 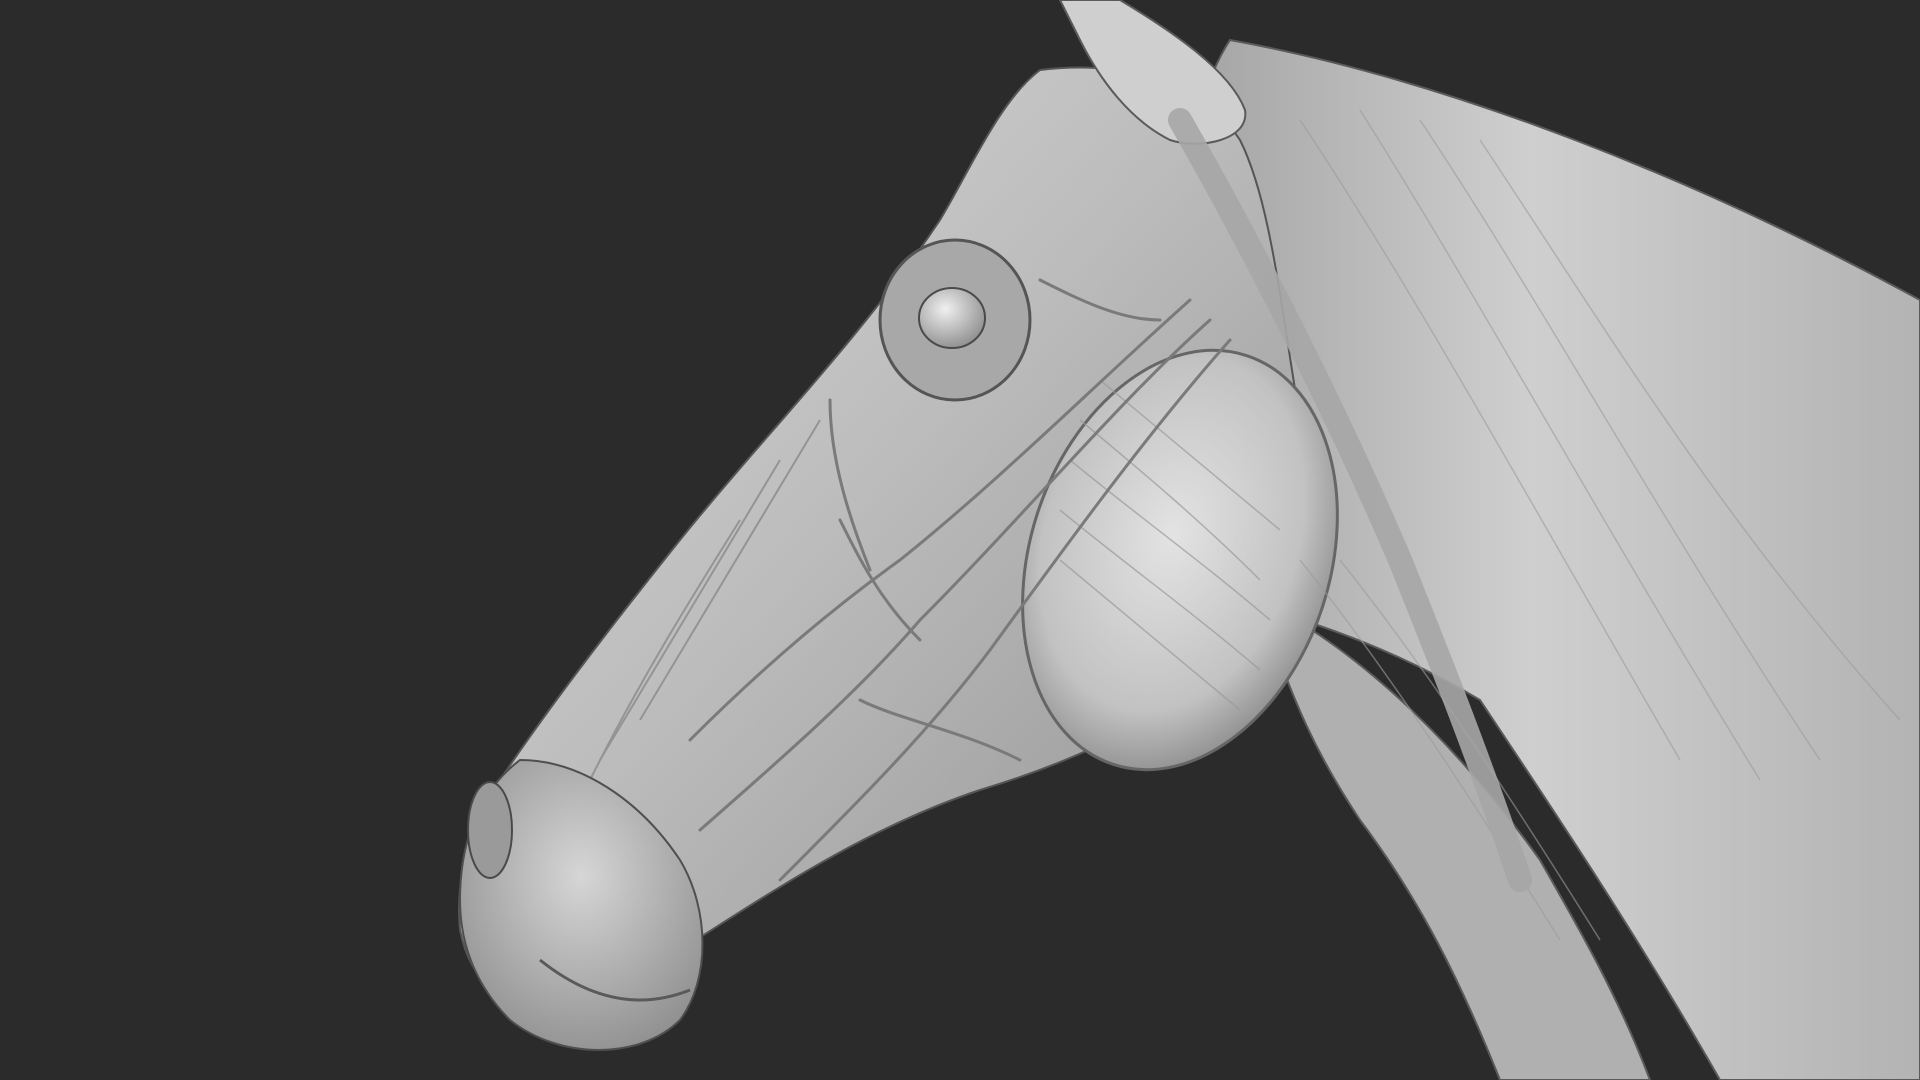 What do you see at coordinates (490, 830) in the screenshot?
I see `nostril` at bounding box center [490, 830].